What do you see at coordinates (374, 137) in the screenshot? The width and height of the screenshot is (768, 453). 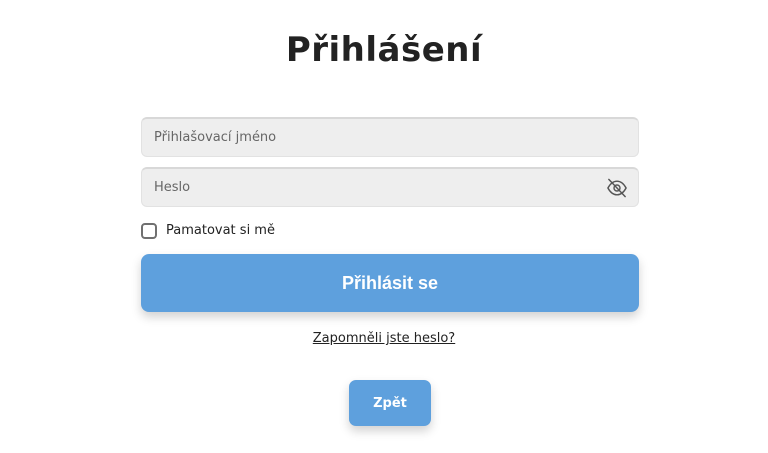 I see `username-input` at bounding box center [374, 137].